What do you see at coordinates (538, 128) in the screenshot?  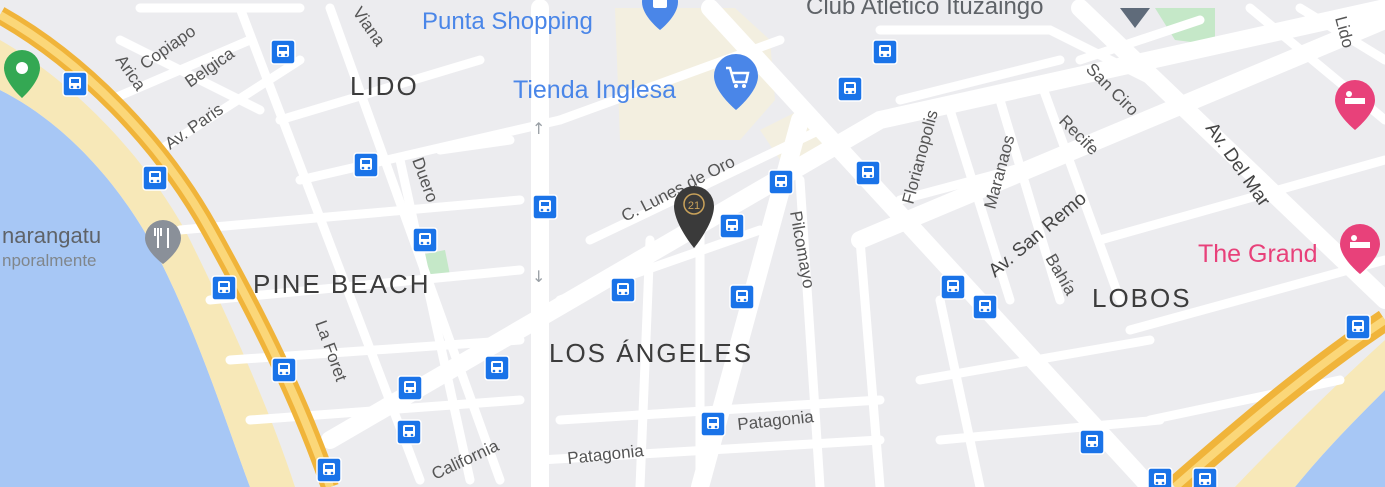 I see `oneway-arrow-icon: ↑` at bounding box center [538, 128].